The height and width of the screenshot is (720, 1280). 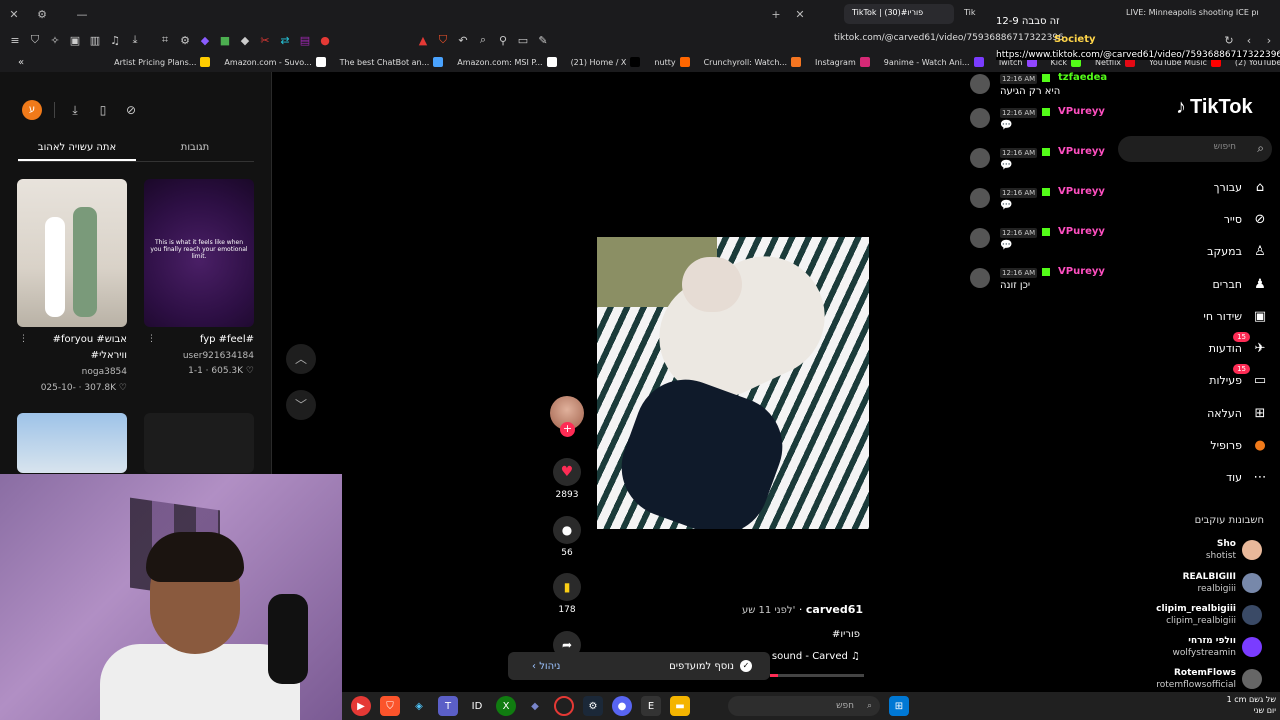 What do you see at coordinates (1188, 14) in the screenshot?
I see `tab-live-news: LIVE: Minneapolis shooting ICE prote` at bounding box center [1188, 14].